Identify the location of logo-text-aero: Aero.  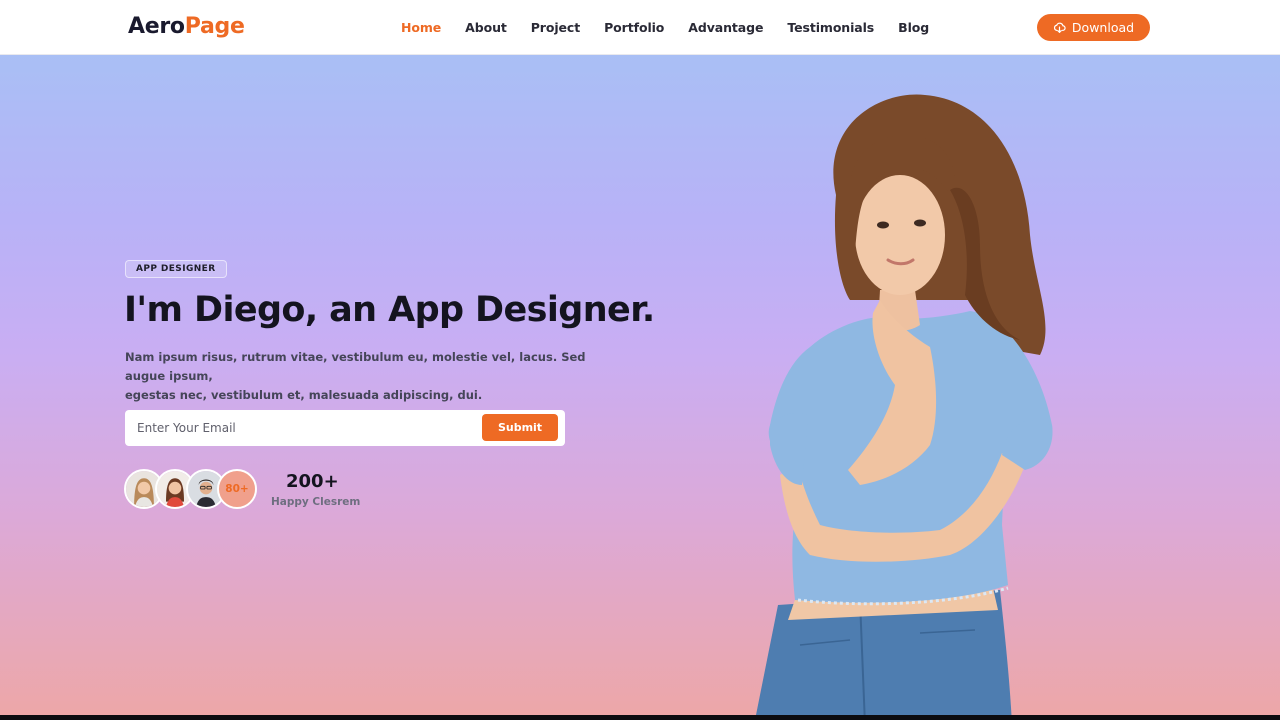
(156, 26).